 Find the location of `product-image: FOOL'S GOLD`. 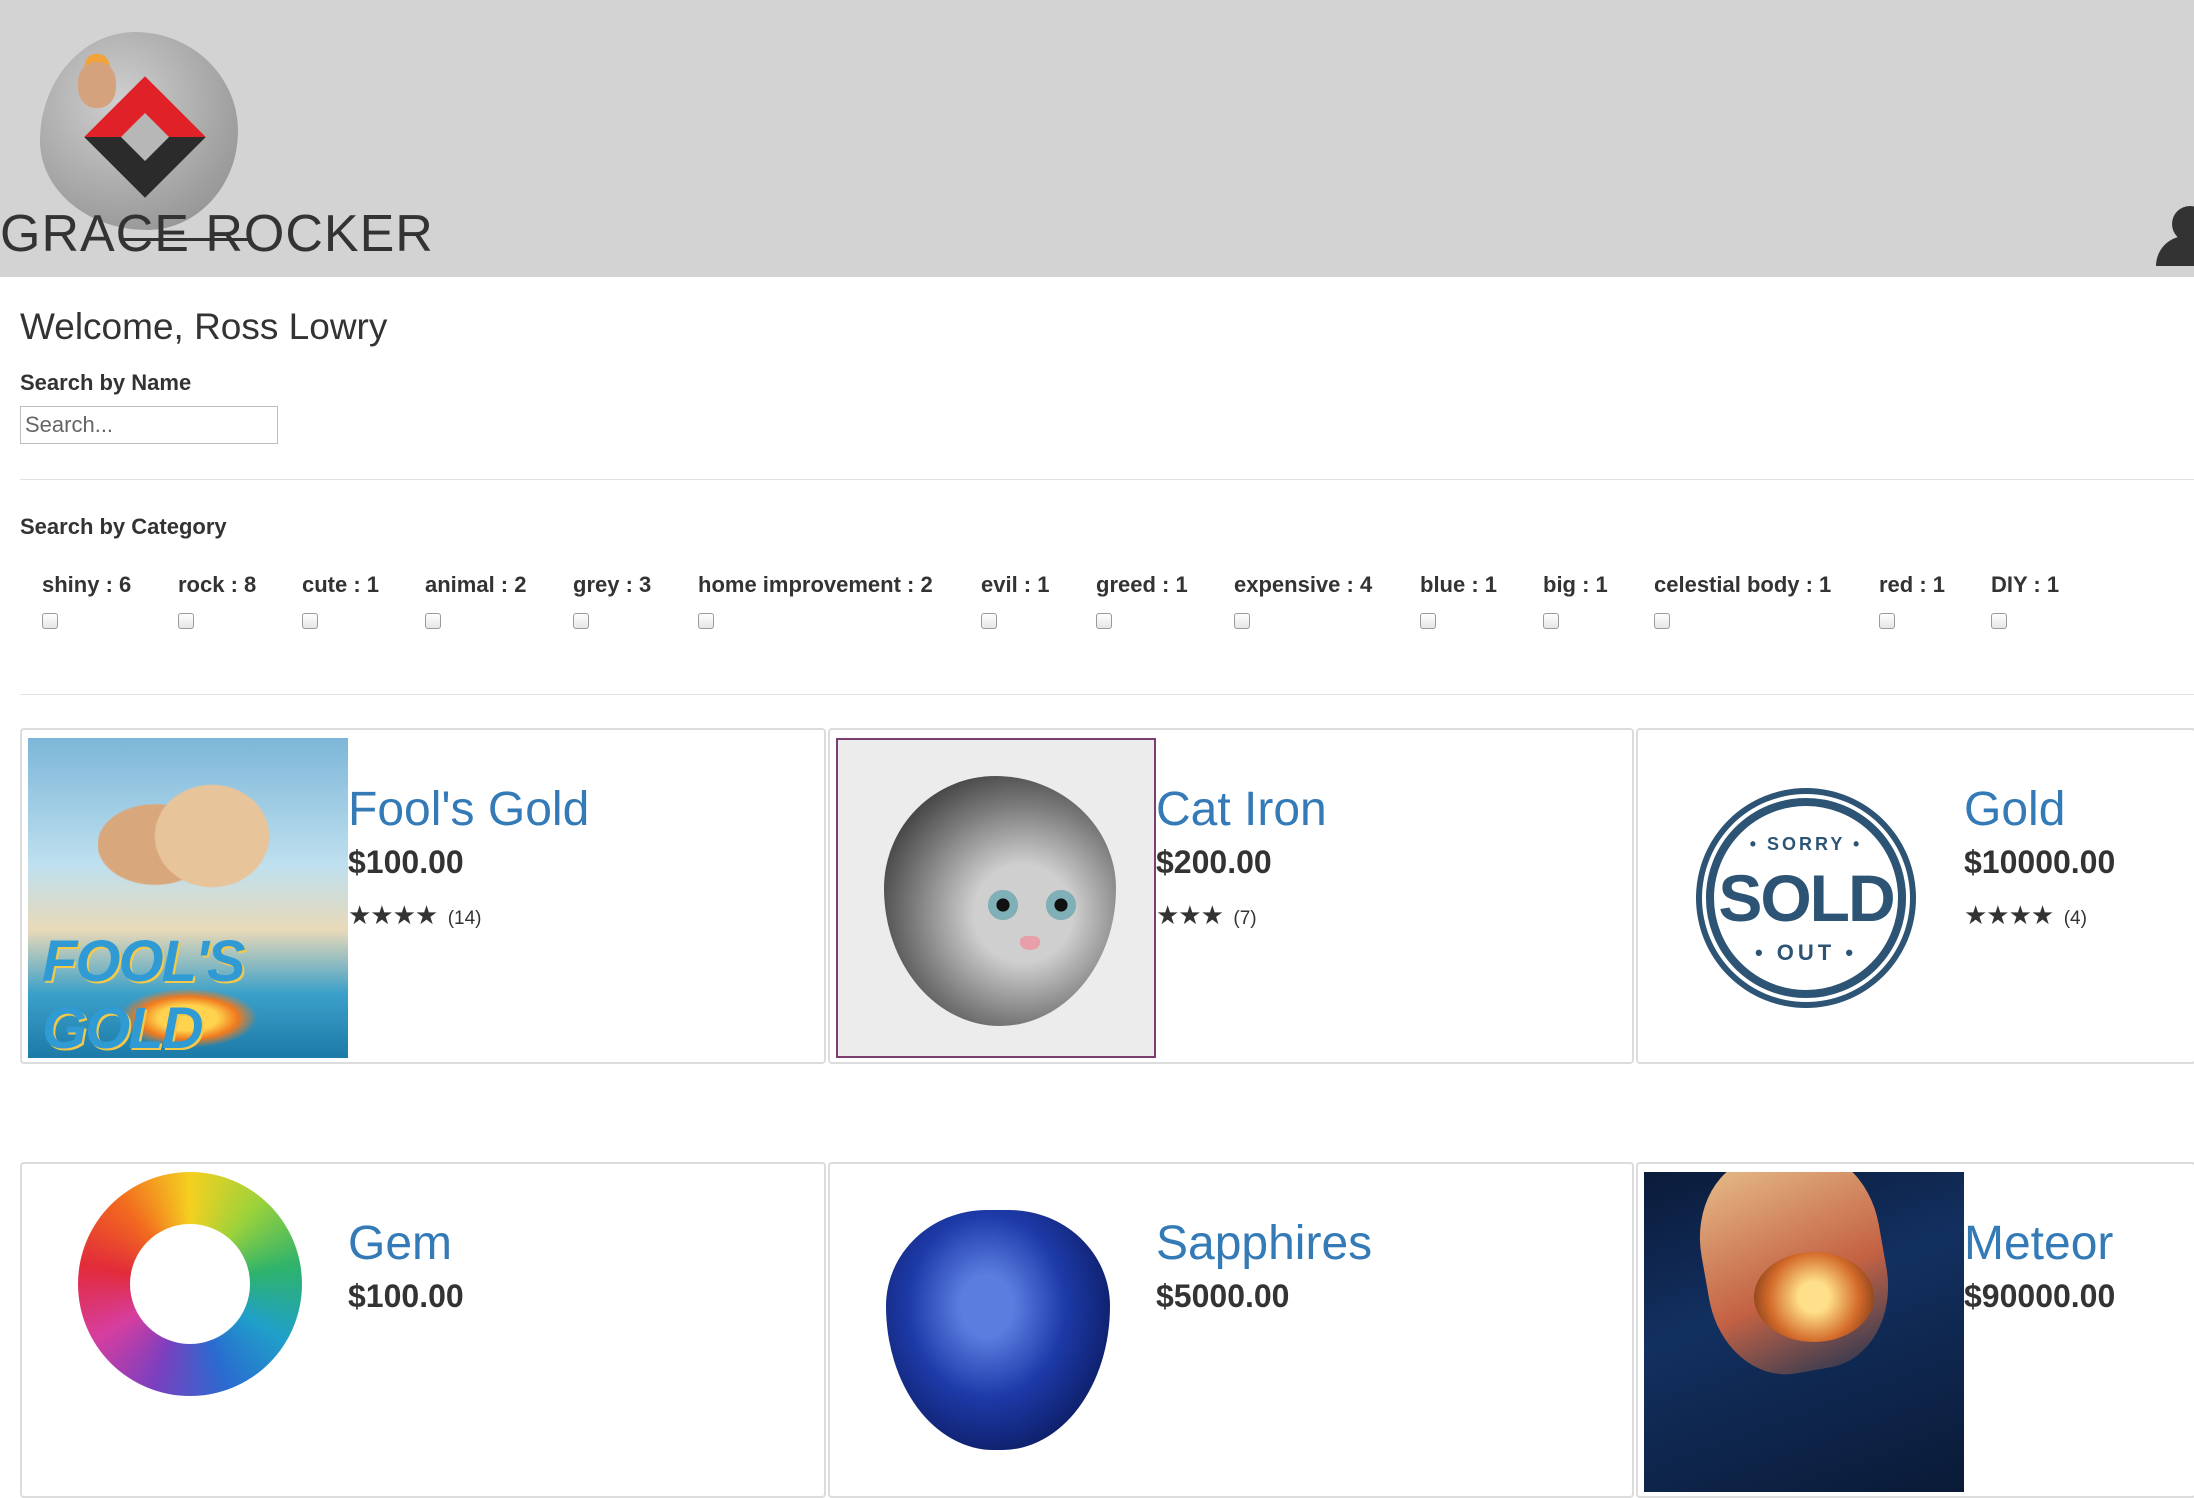

product-image: FOOL'S GOLD is located at coordinates (188, 898).